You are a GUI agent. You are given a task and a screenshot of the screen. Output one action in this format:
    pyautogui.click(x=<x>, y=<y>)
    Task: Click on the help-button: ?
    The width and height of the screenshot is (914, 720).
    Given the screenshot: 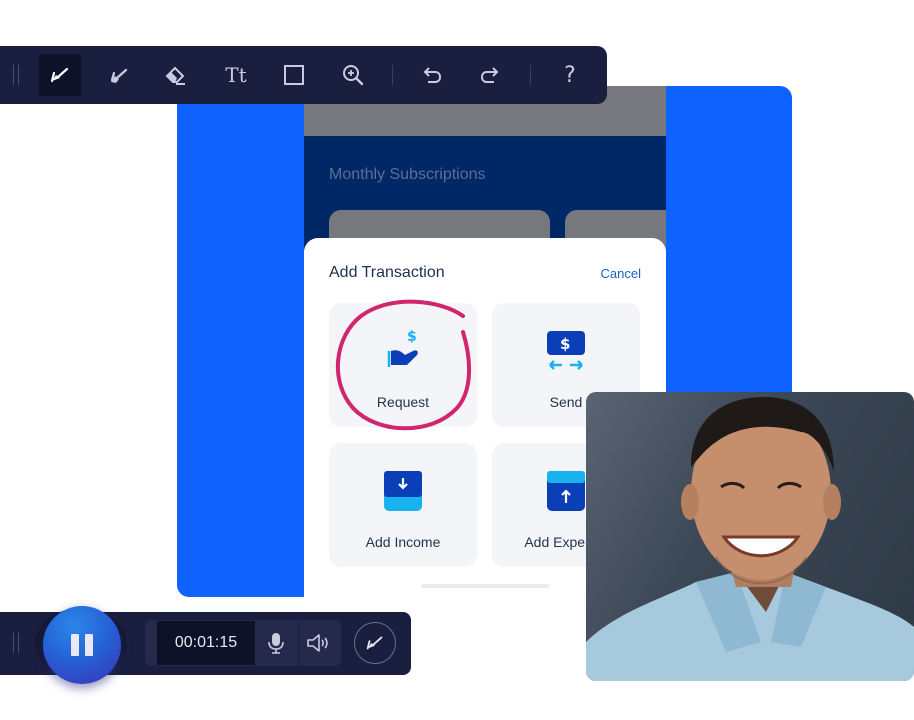 What is the action you would take?
    pyautogui.click(x=570, y=75)
    